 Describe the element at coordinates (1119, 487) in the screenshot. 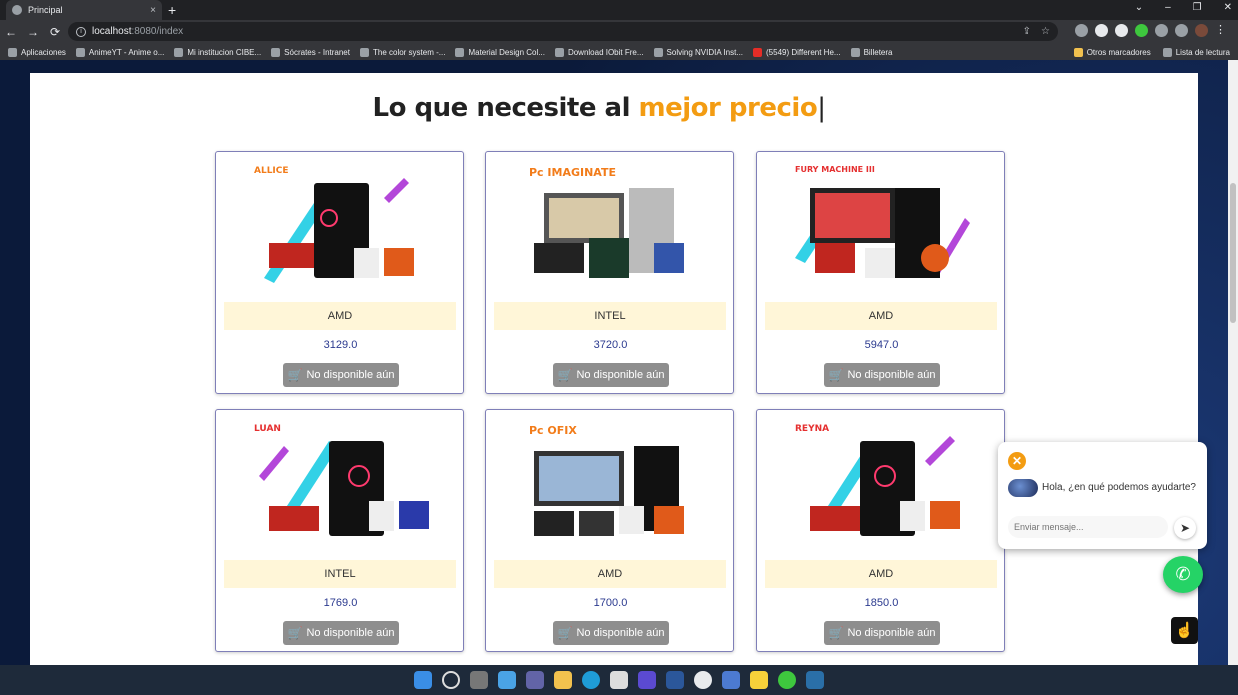

I see `chat-greeting: Hola, ¿en qué podemos ayudarte?` at that location.